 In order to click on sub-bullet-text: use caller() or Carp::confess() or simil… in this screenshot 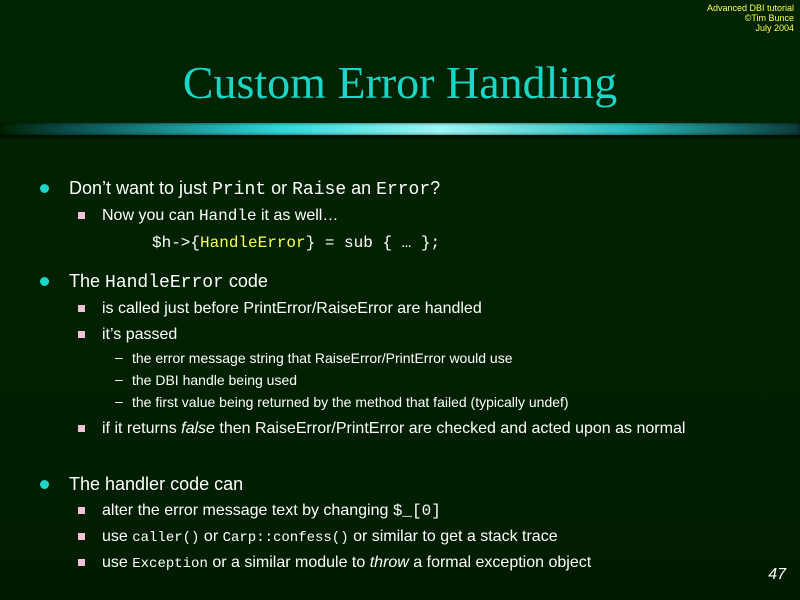, I will do `click(330, 537)`.